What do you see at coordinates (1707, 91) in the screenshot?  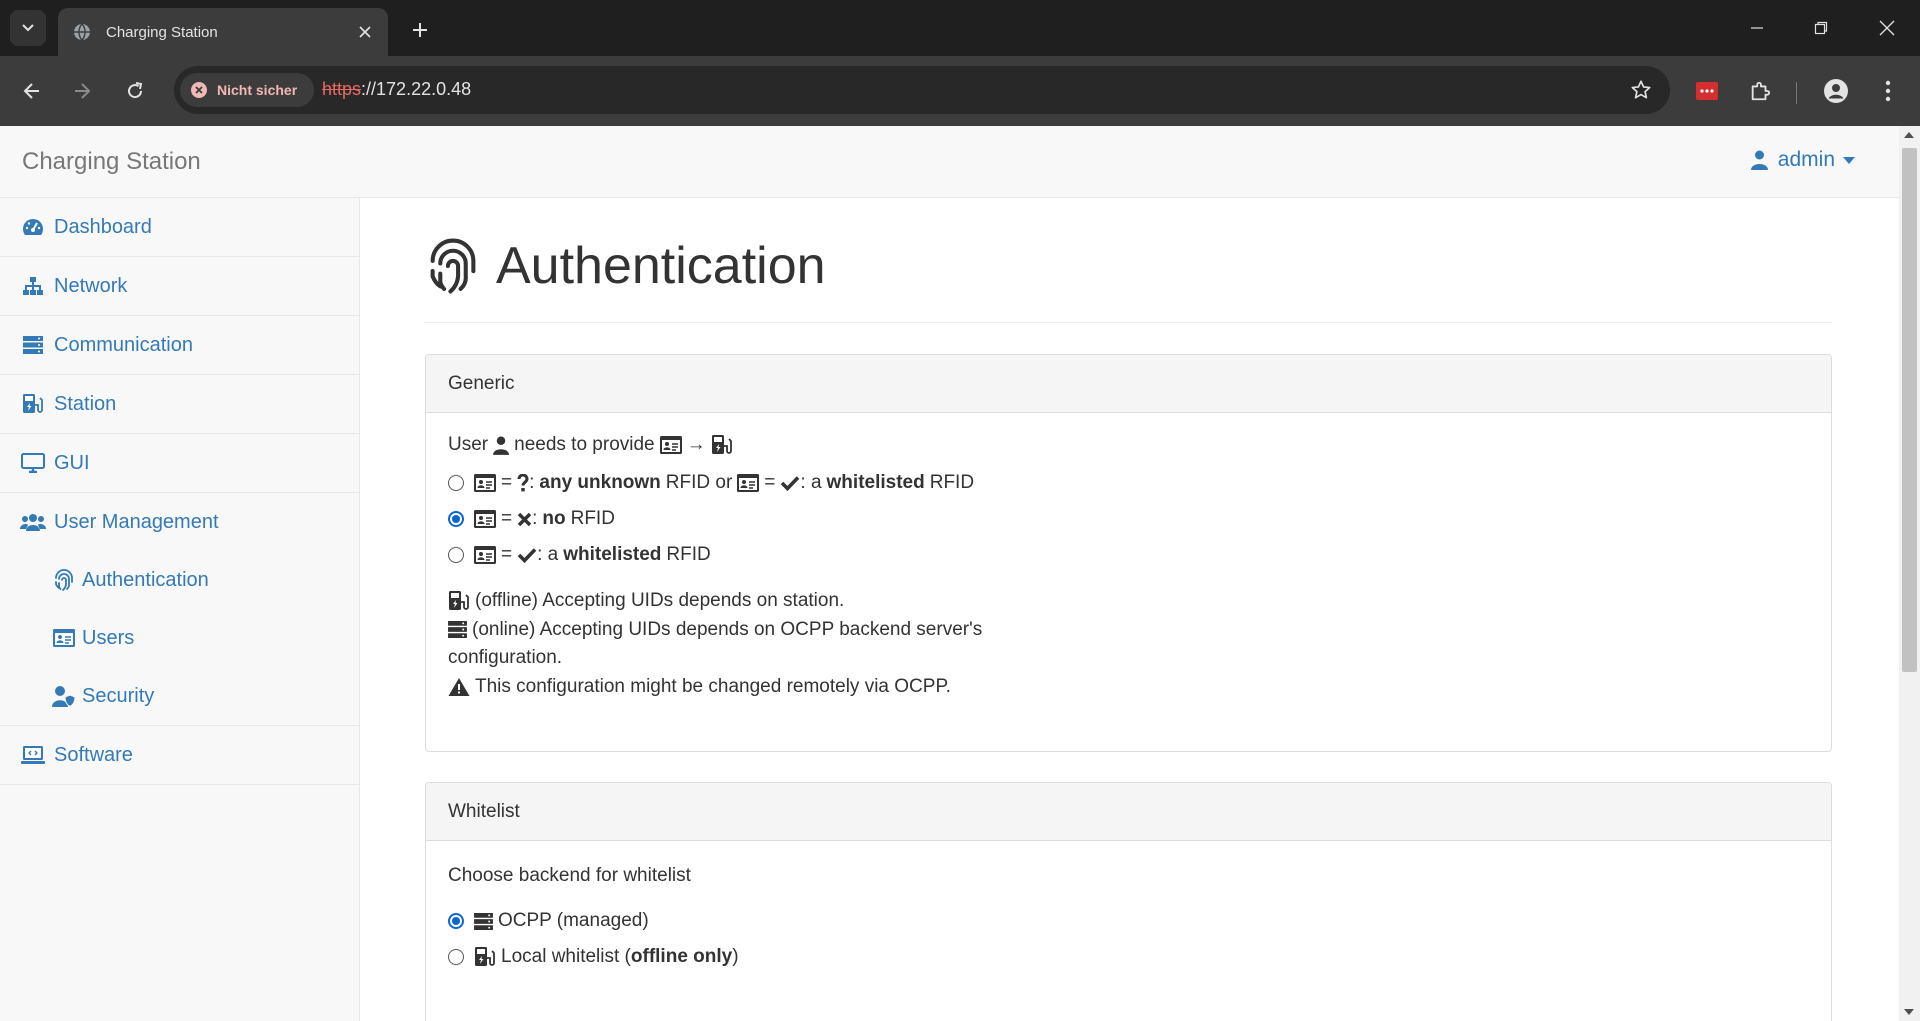 I see `password-extension-button` at bounding box center [1707, 91].